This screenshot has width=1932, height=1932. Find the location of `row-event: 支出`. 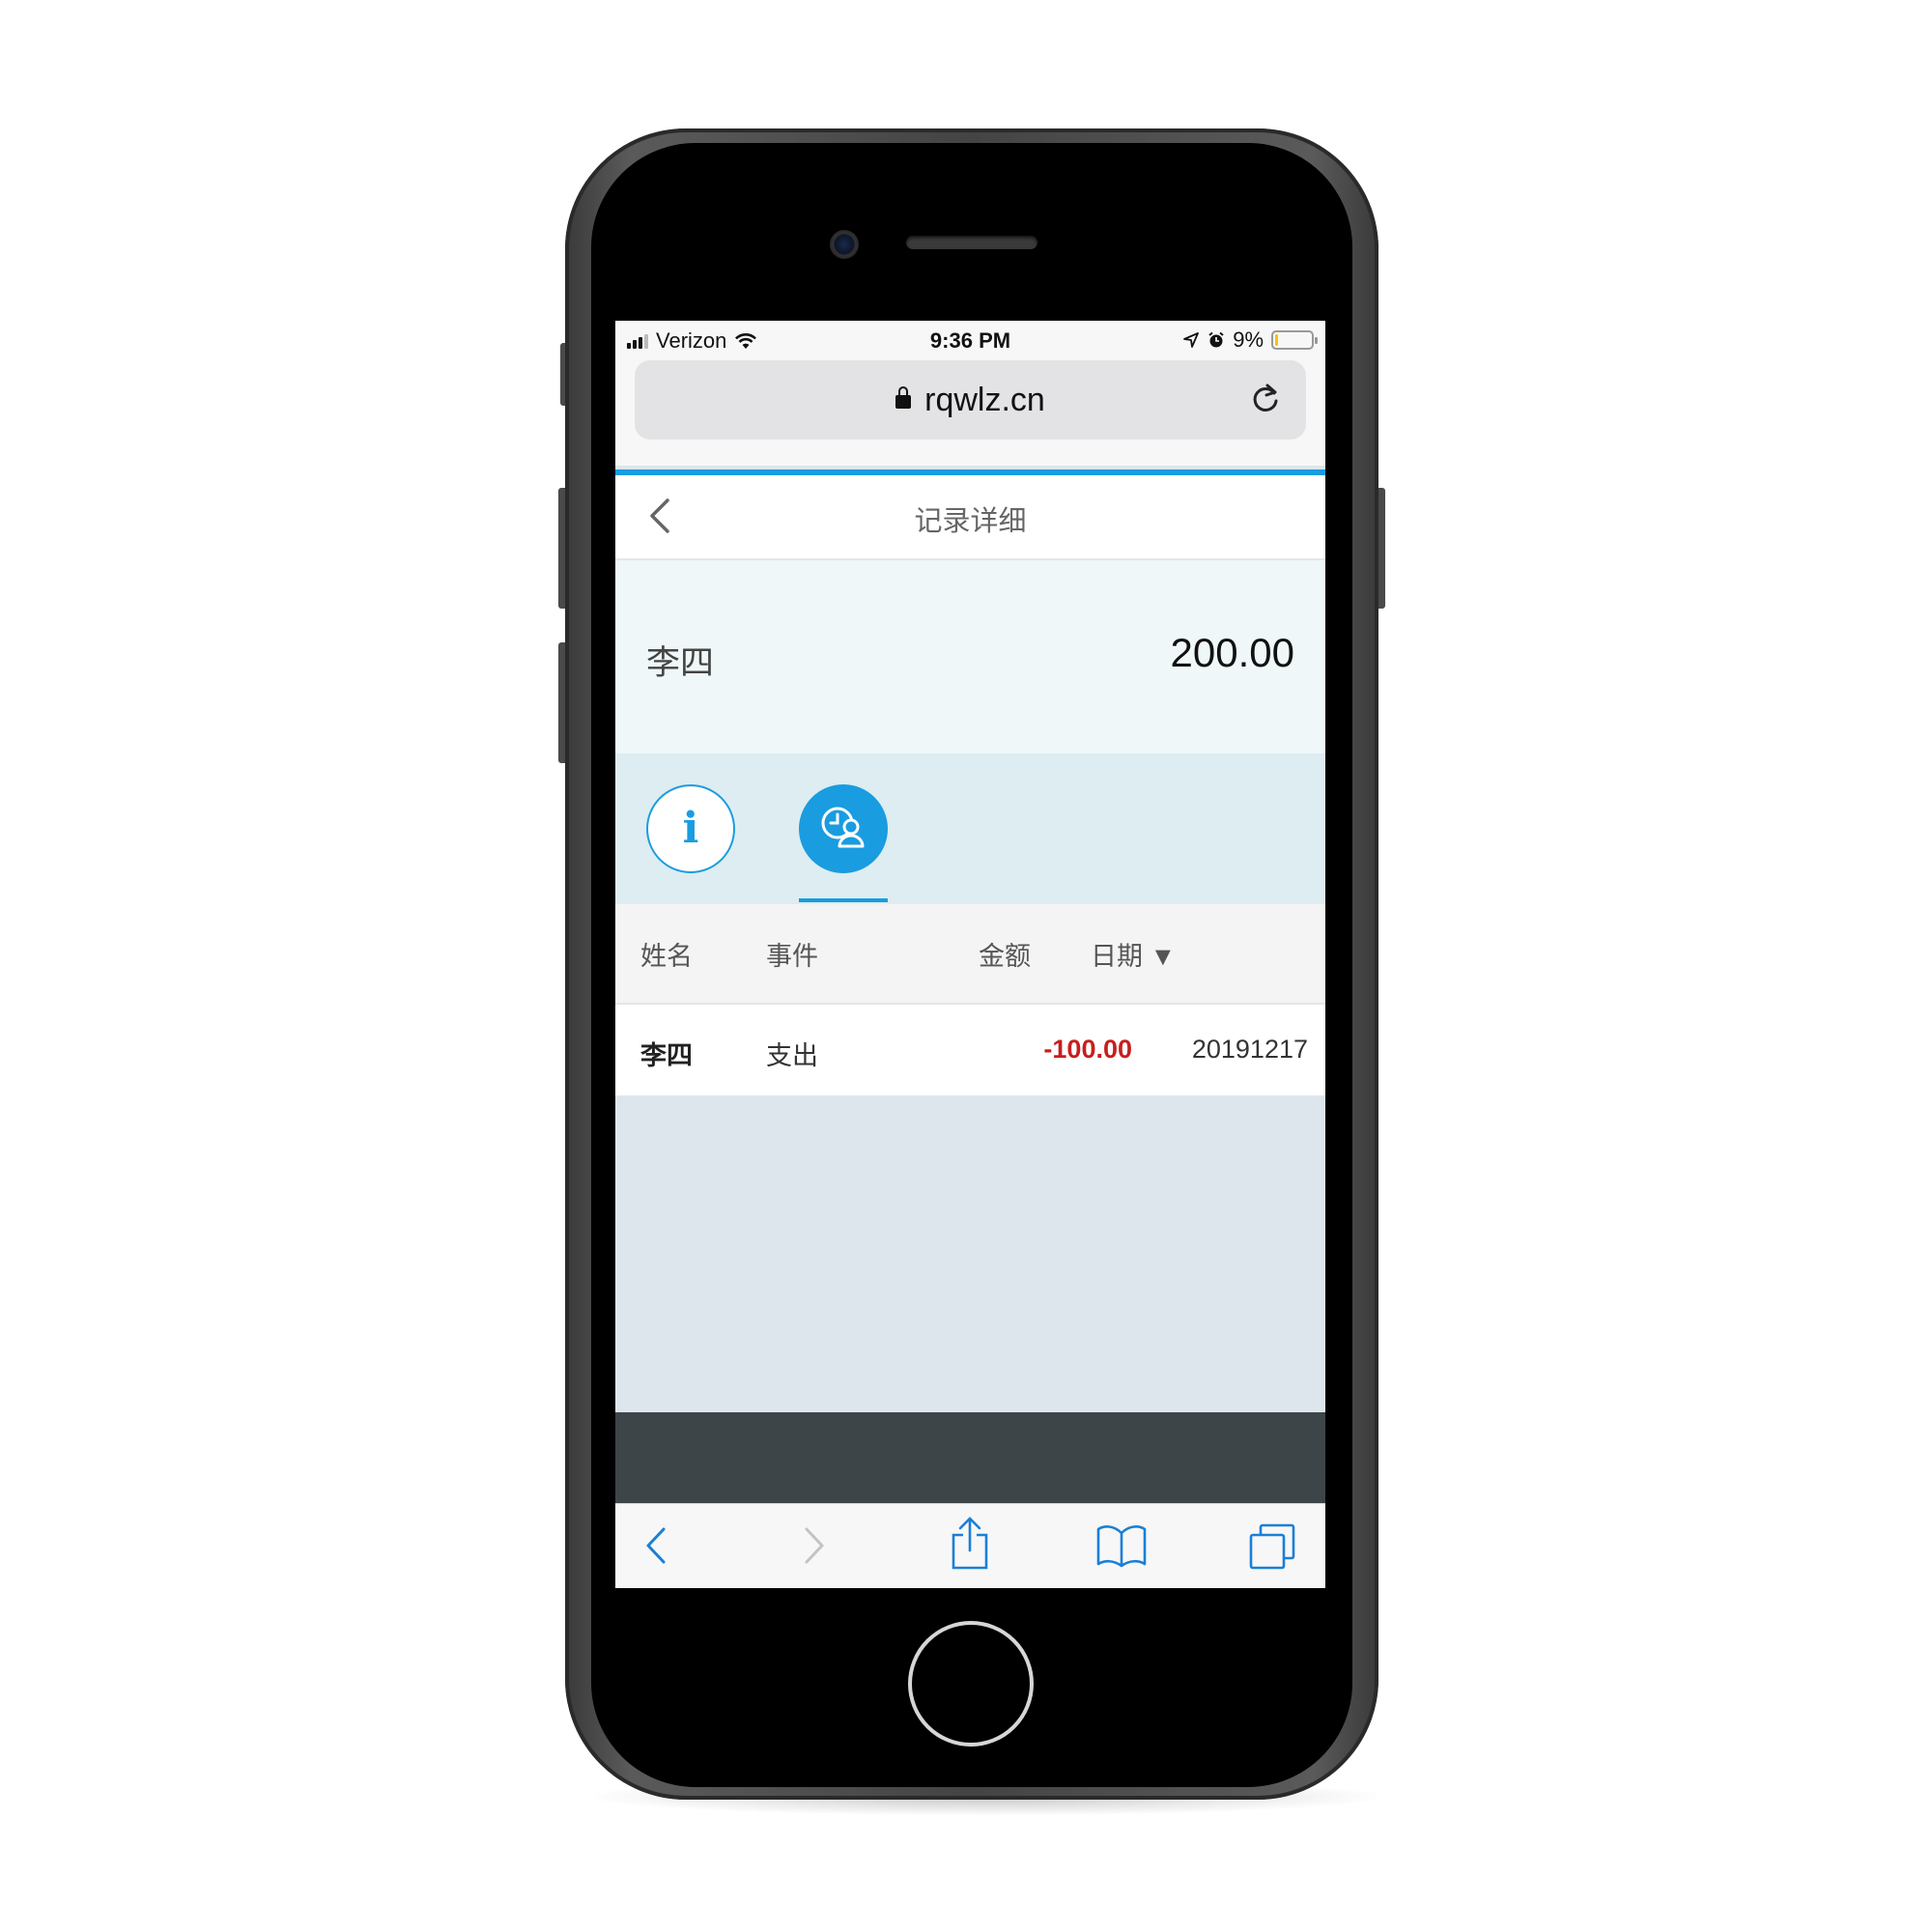

row-event: 支出 is located at coordinates (792, 1055).